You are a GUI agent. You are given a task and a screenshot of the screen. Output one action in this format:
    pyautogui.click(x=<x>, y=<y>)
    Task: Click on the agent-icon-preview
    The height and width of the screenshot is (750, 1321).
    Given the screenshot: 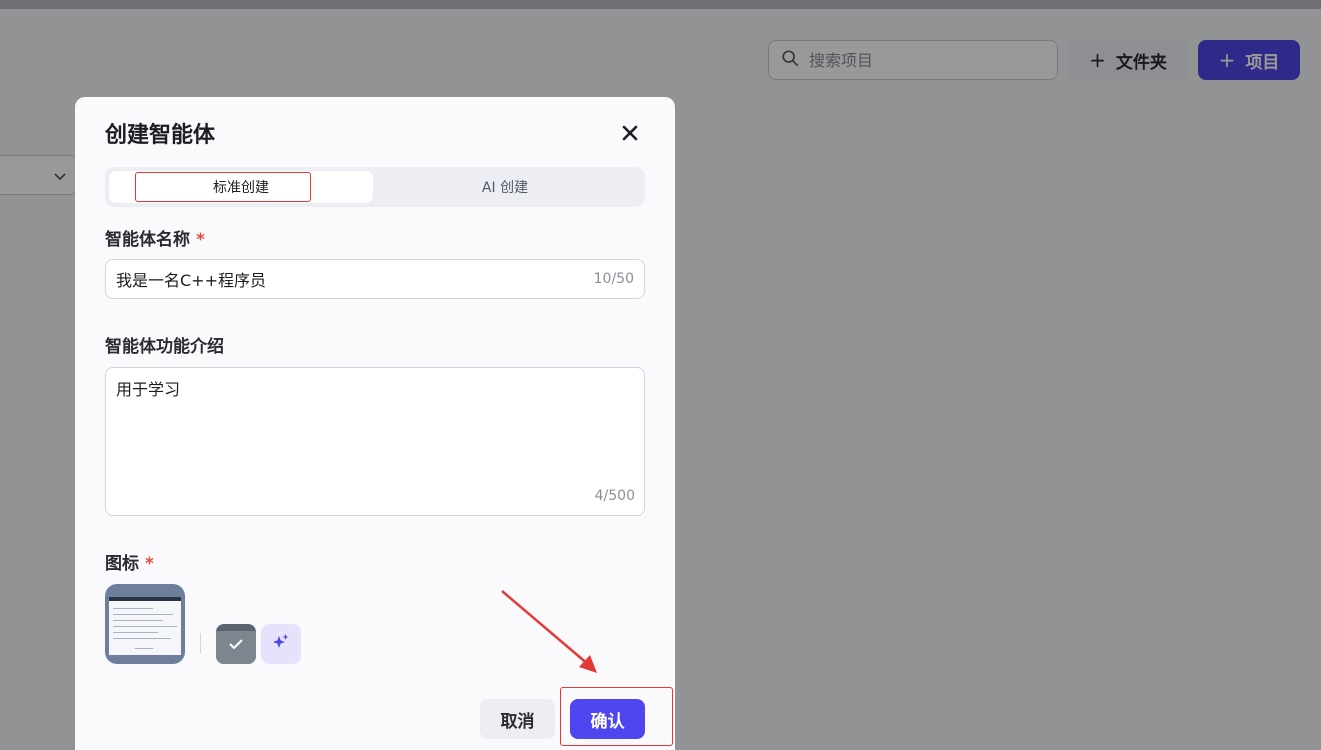 What is the action you would take?
    pyautogui.click(x=145, y=624)
    